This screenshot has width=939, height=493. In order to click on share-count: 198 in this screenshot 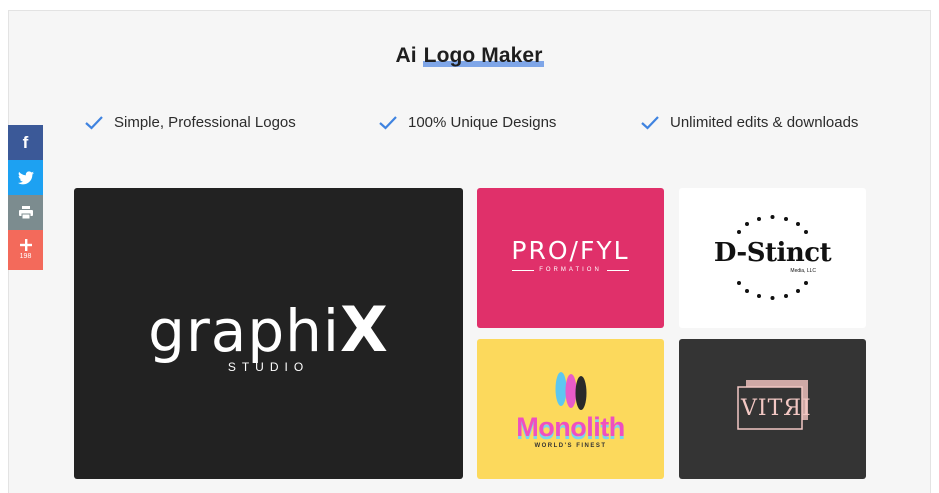, I will do `click(25, 256)`.